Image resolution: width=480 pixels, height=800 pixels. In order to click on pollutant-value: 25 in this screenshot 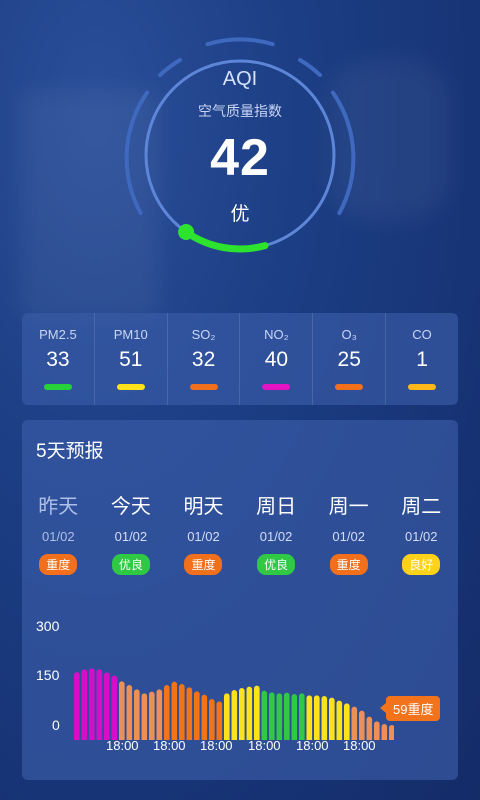, I will do `click(349, 359)`.